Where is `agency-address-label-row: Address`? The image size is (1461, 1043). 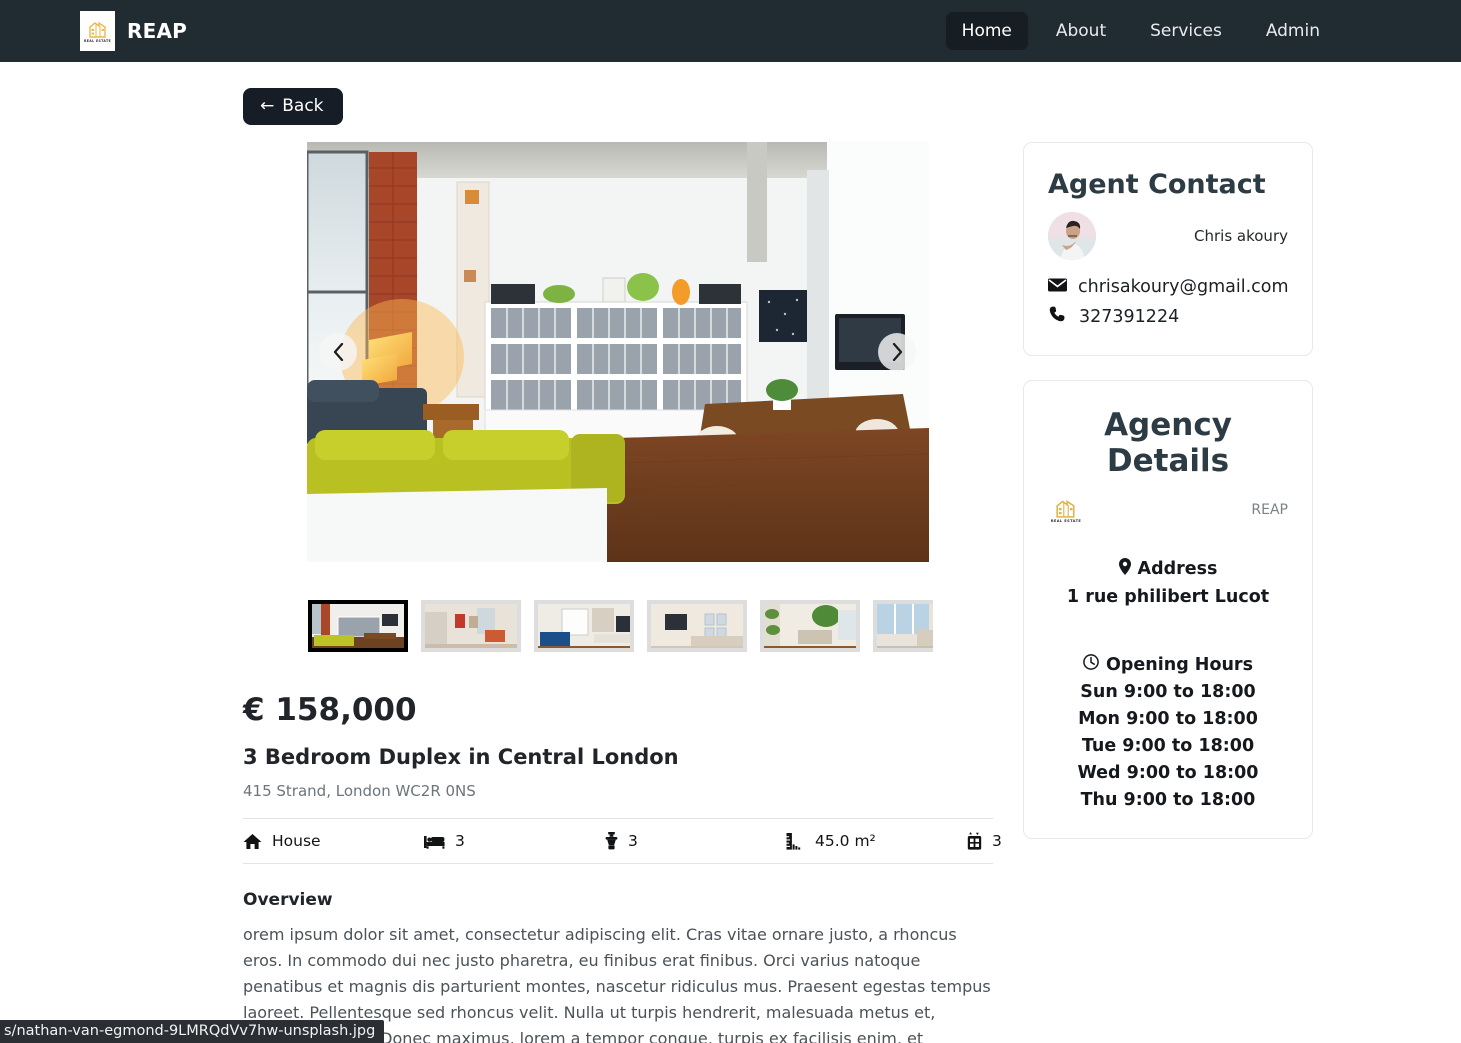
agency-address-label-row: Address is located at coordinates (1168, 569).